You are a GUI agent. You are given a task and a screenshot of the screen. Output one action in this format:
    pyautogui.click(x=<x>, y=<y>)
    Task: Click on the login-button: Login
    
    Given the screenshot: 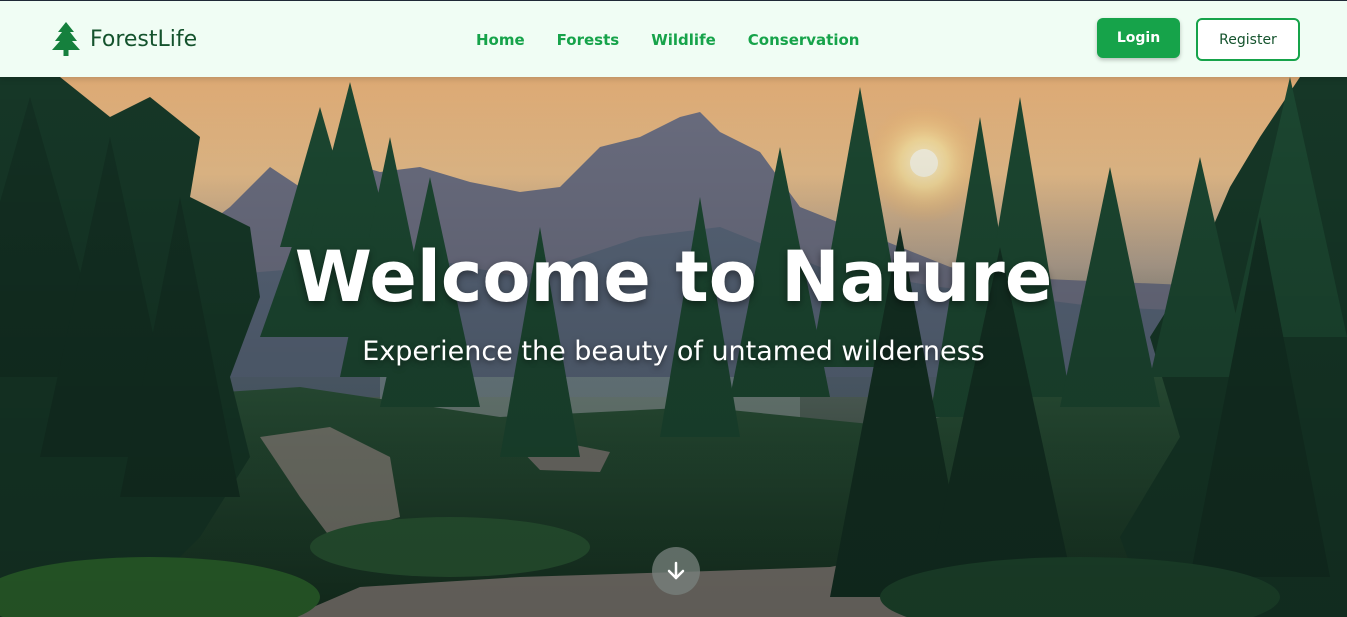 What is the action you would take?
    pyautogui.click(x=1138, y=38)
    